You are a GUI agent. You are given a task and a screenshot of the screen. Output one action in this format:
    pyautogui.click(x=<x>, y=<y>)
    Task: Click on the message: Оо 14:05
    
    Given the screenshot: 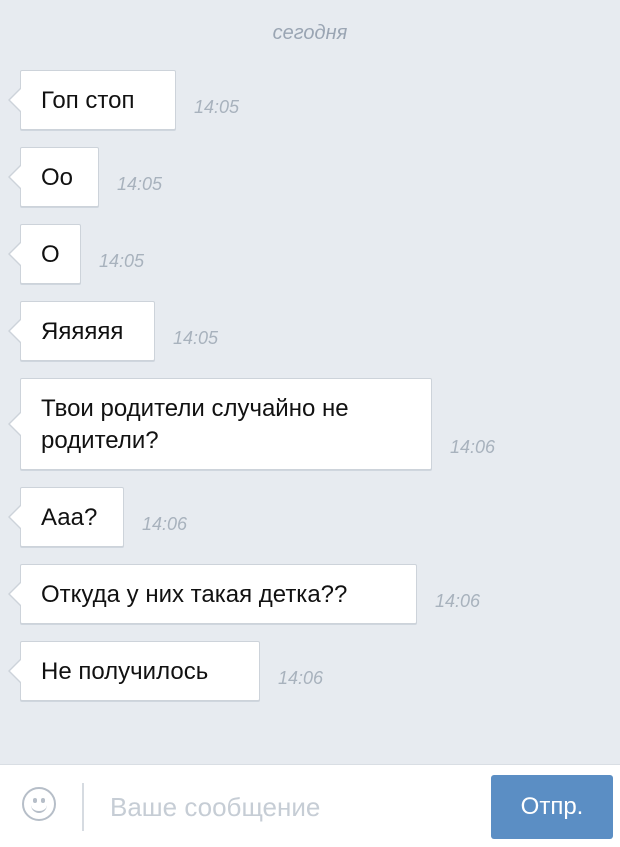 What is the action you would take?
    pyautogui.click(x=85, y=177)
    